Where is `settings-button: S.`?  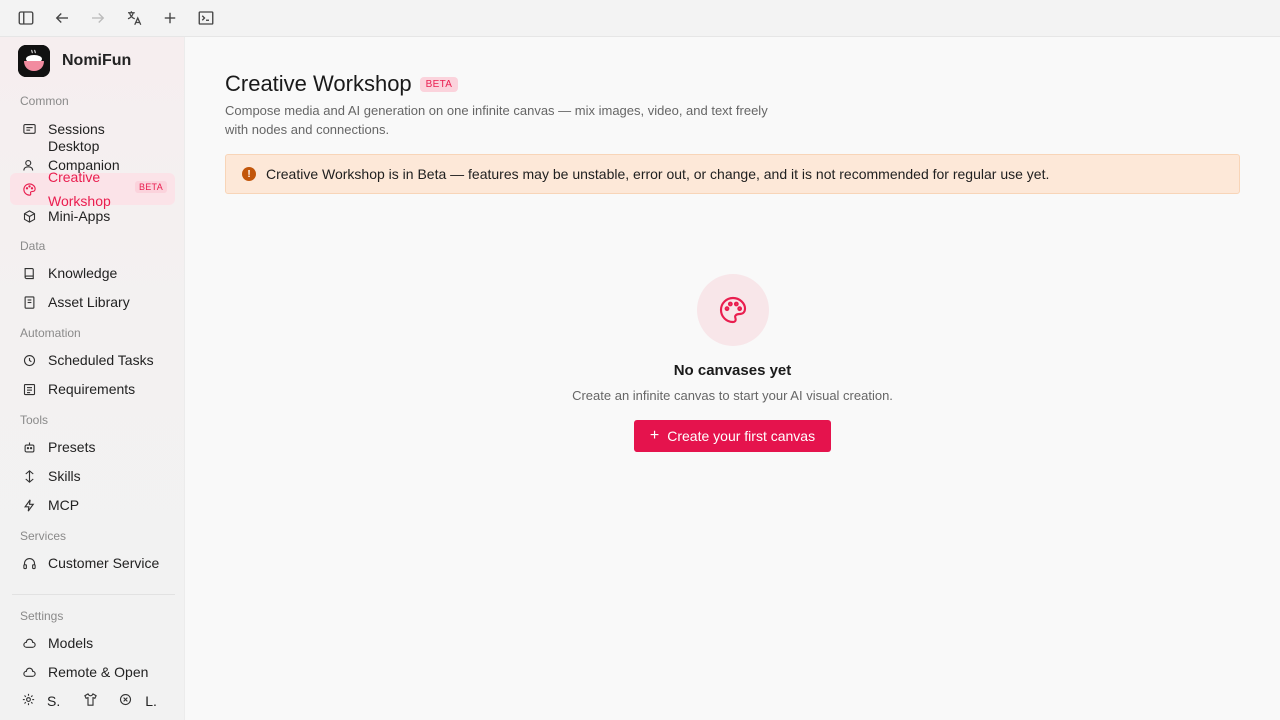
settings-button: S. is located at coordinates (40, 701).